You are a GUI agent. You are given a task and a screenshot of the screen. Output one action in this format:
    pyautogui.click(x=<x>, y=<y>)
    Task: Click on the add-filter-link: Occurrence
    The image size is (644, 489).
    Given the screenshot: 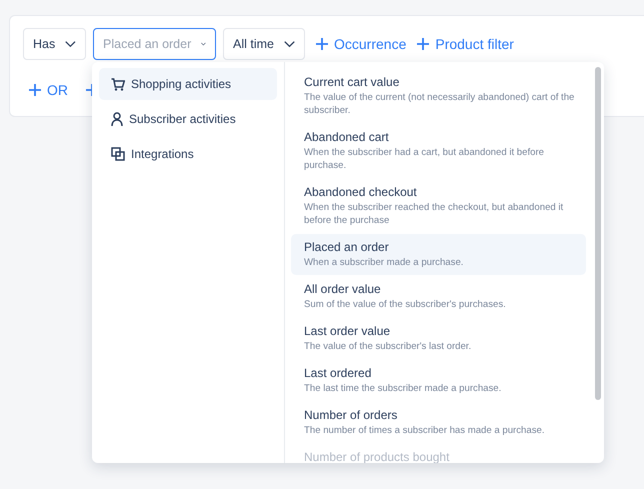 What is the action you would take?
    pyautogui.click(x=361, y=44)
    